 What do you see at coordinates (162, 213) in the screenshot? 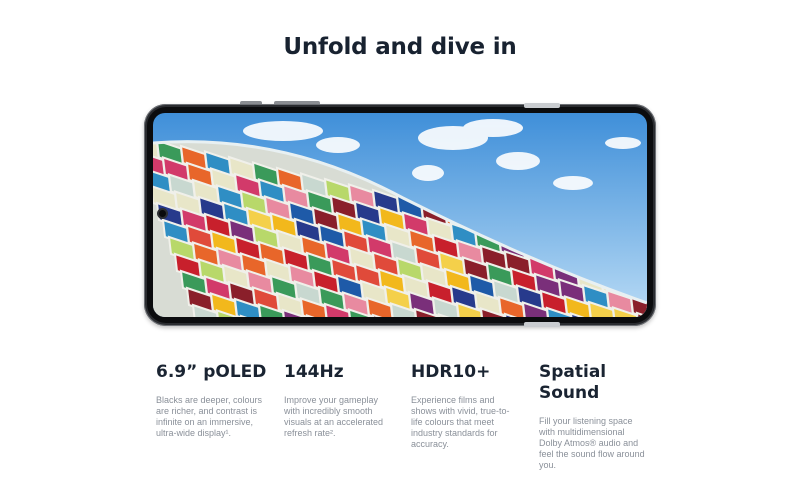
I see `front-camera-icon` at bounding box center [162, 213].